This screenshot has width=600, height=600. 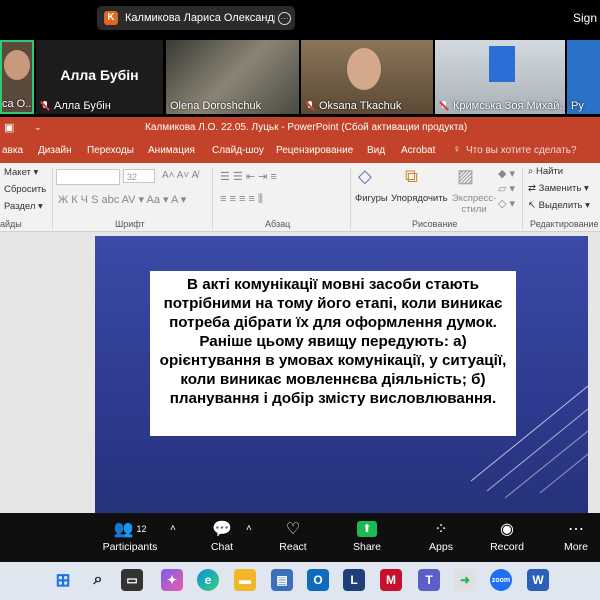 I want to click on apps-button: ⁘ Apps, so click(x=441, y=535).